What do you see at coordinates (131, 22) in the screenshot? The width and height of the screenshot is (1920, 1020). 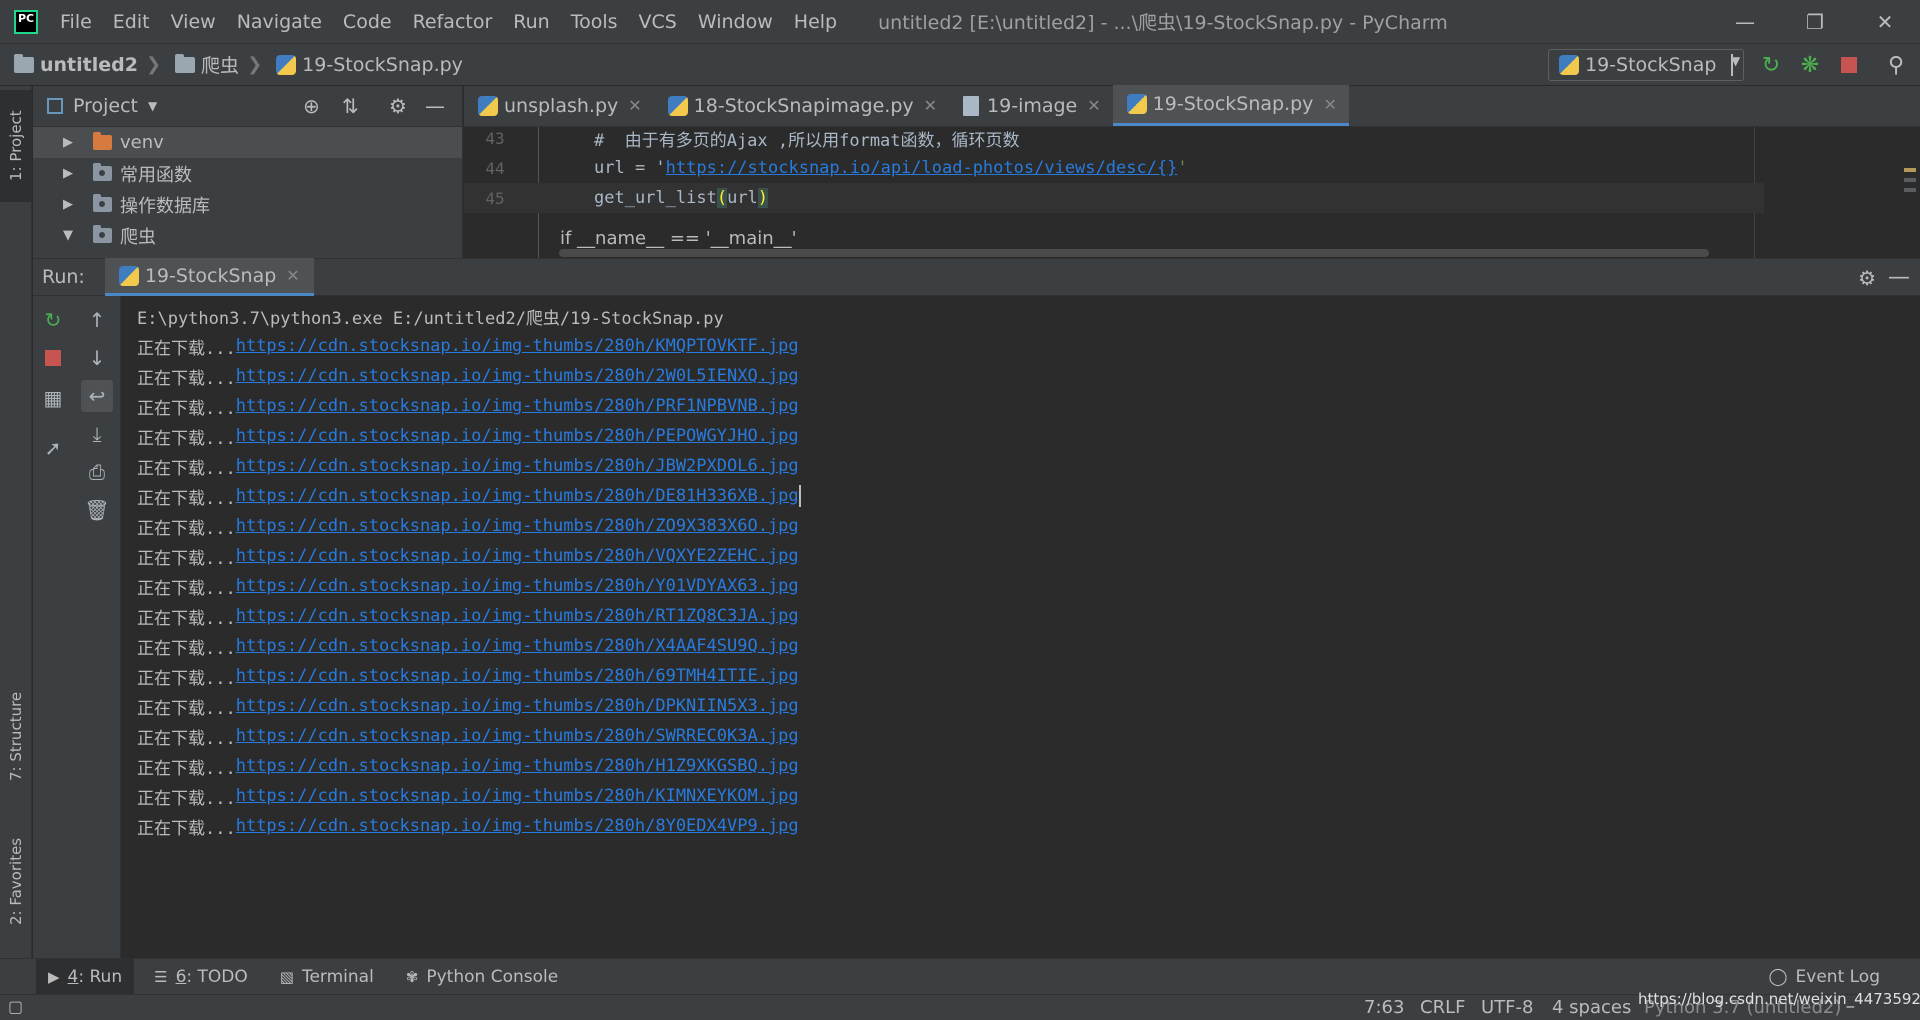 I see `menu-edit: Edit` at bounding box center [131, 22].